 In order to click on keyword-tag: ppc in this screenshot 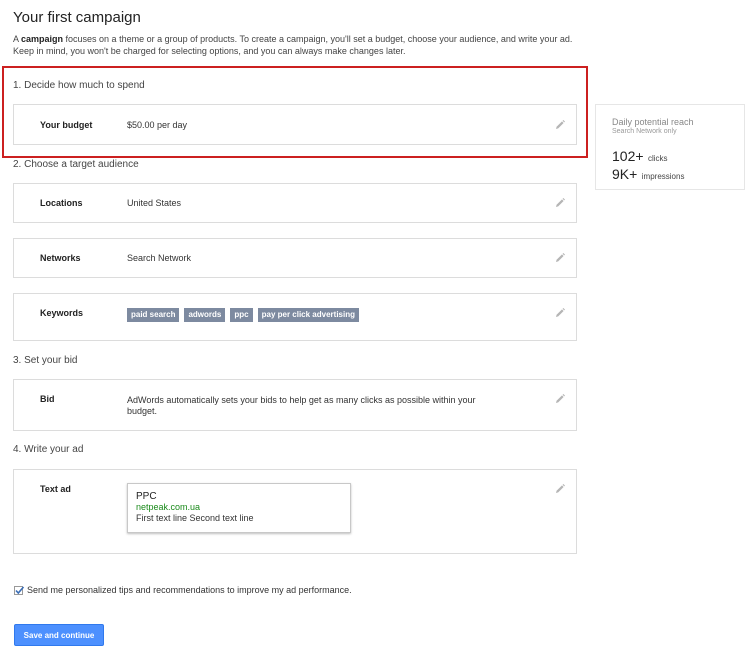, I will do `click(241, 315)`.